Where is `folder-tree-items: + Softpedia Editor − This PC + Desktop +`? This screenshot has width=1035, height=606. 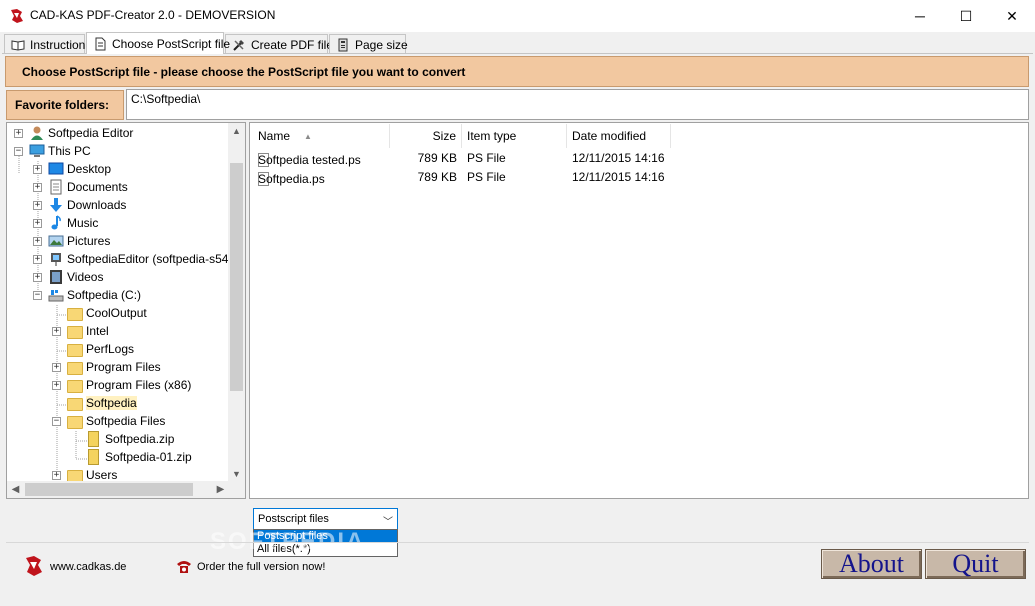
folder-tree-items: + Softpedia Editor − This PC + Desktop + is located at coordinates (118, 303).